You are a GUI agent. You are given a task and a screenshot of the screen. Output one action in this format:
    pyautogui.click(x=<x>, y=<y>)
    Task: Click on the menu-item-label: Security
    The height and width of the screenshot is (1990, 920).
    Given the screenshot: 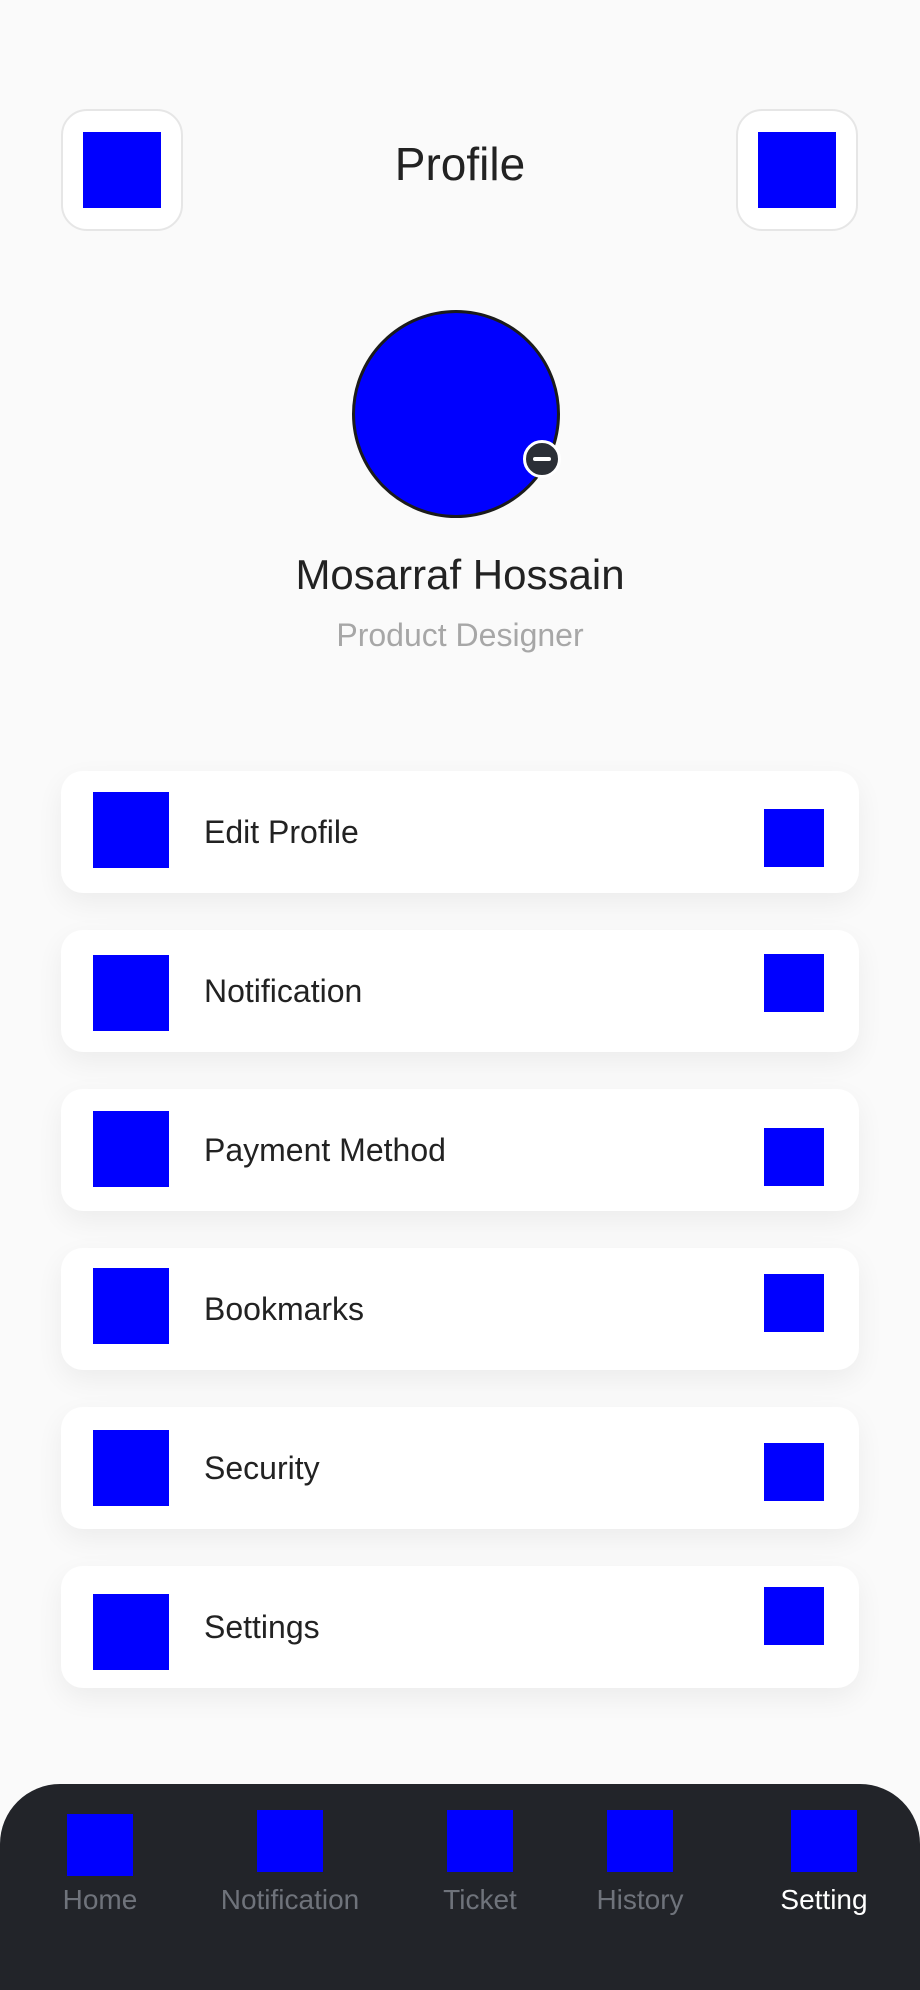 What is the action you would take?
    pyautogui.click(x=262, y=1468)
    